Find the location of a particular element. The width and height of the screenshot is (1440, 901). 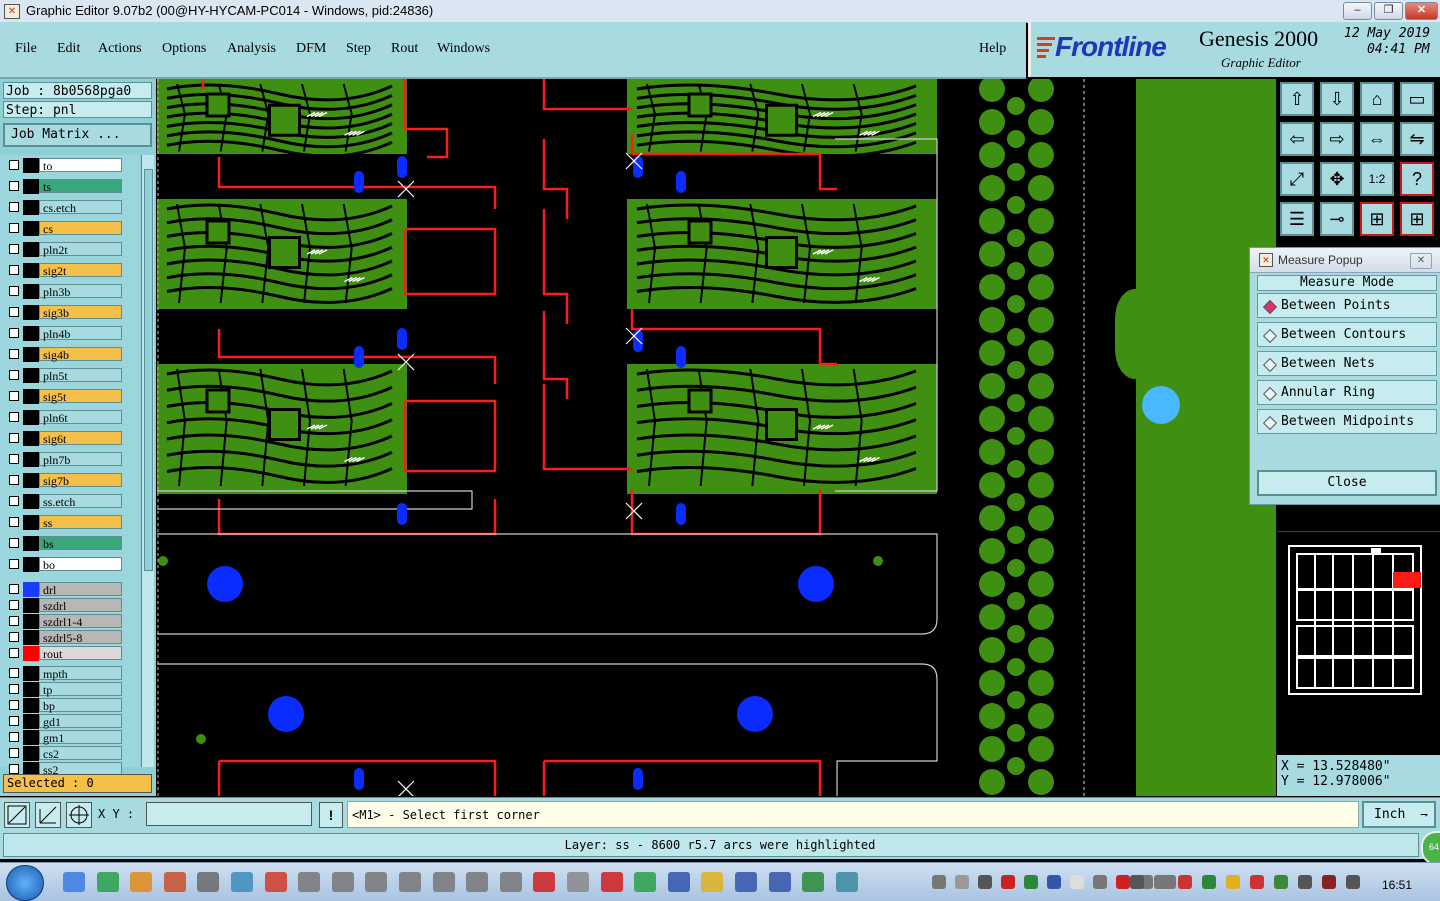

layer-name: cs is located at coordinates (80, 228).